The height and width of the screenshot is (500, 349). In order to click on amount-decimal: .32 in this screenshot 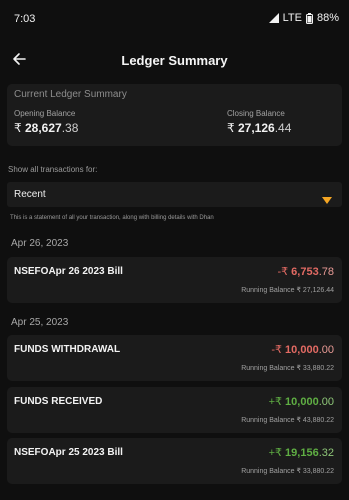, I will do `click(326, 453)`.